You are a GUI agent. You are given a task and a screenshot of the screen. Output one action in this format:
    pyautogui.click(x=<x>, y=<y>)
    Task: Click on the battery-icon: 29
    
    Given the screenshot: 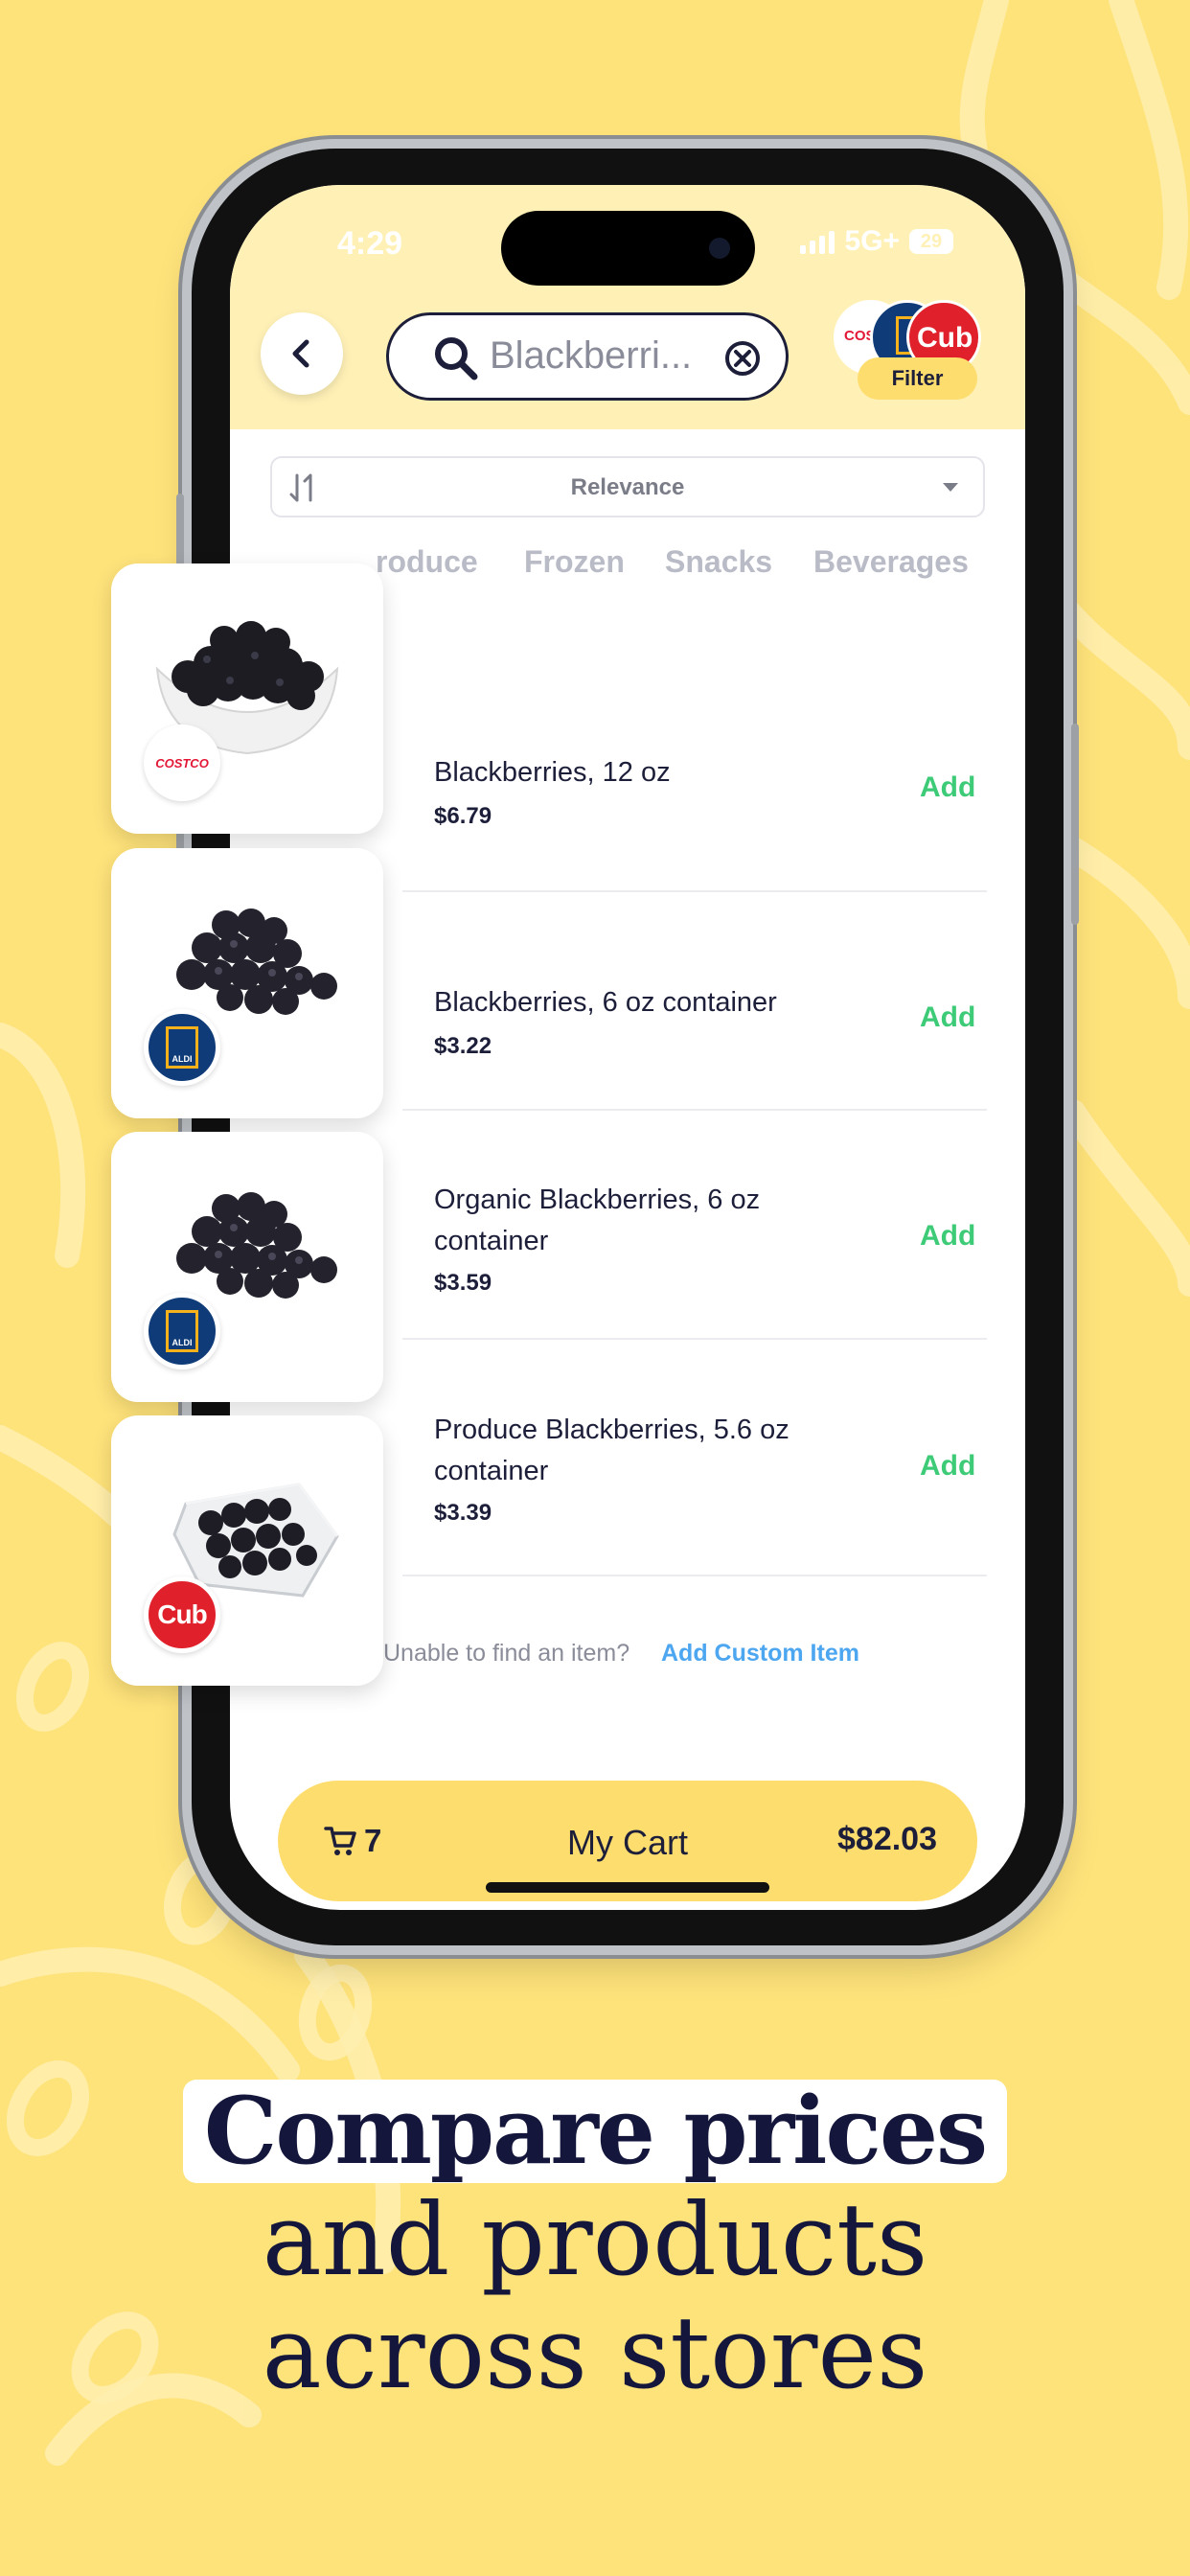 What is the action you would take?
    pyautogui.click(x=931, y=241)
    